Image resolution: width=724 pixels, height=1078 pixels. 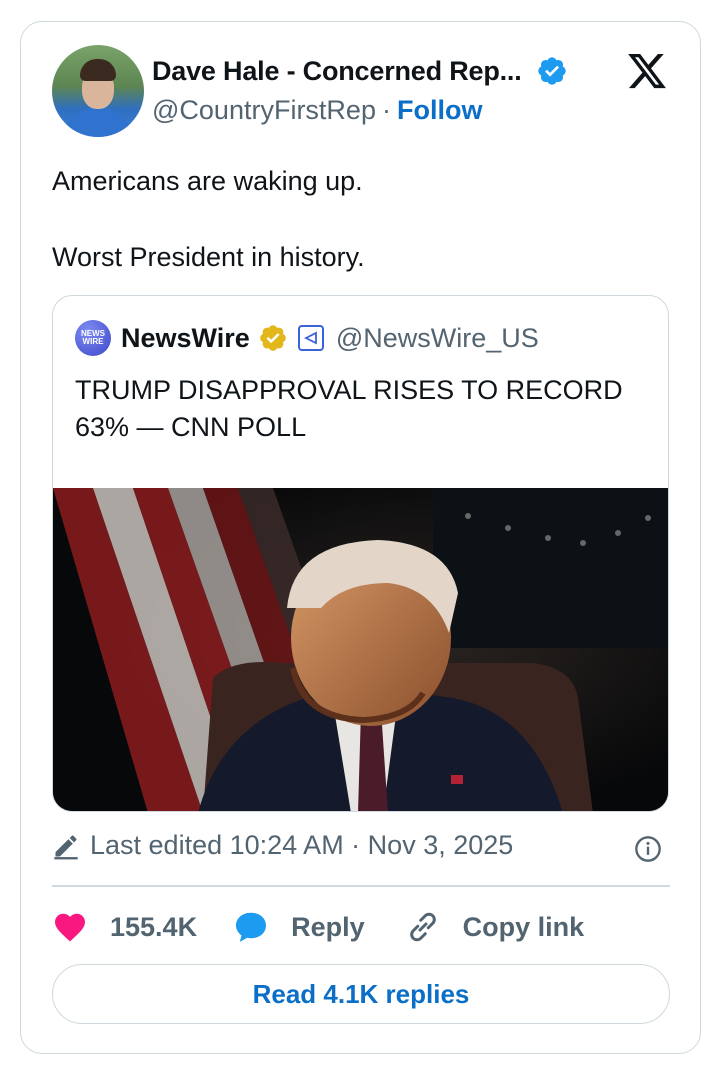 I want to click on quote-author-name: NewsWire, so click(x=185, y=338).